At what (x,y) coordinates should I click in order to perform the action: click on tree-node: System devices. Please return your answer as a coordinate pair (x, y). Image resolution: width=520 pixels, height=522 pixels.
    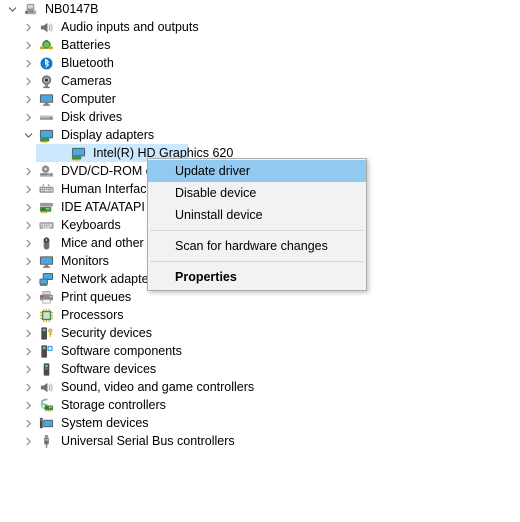
    Looking at the image, I should click on (260, 423).